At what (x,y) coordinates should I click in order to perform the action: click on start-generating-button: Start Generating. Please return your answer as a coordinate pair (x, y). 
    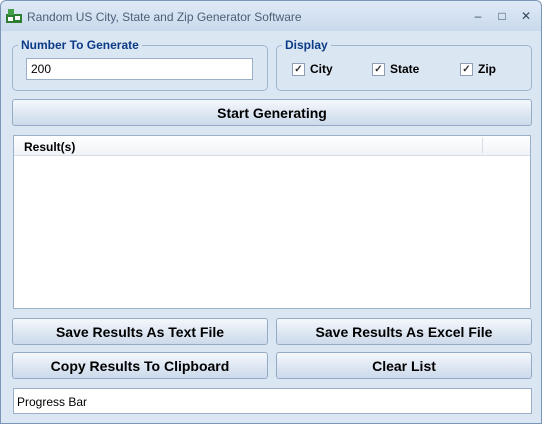
    Looking at the image, I should click on (272, 112).